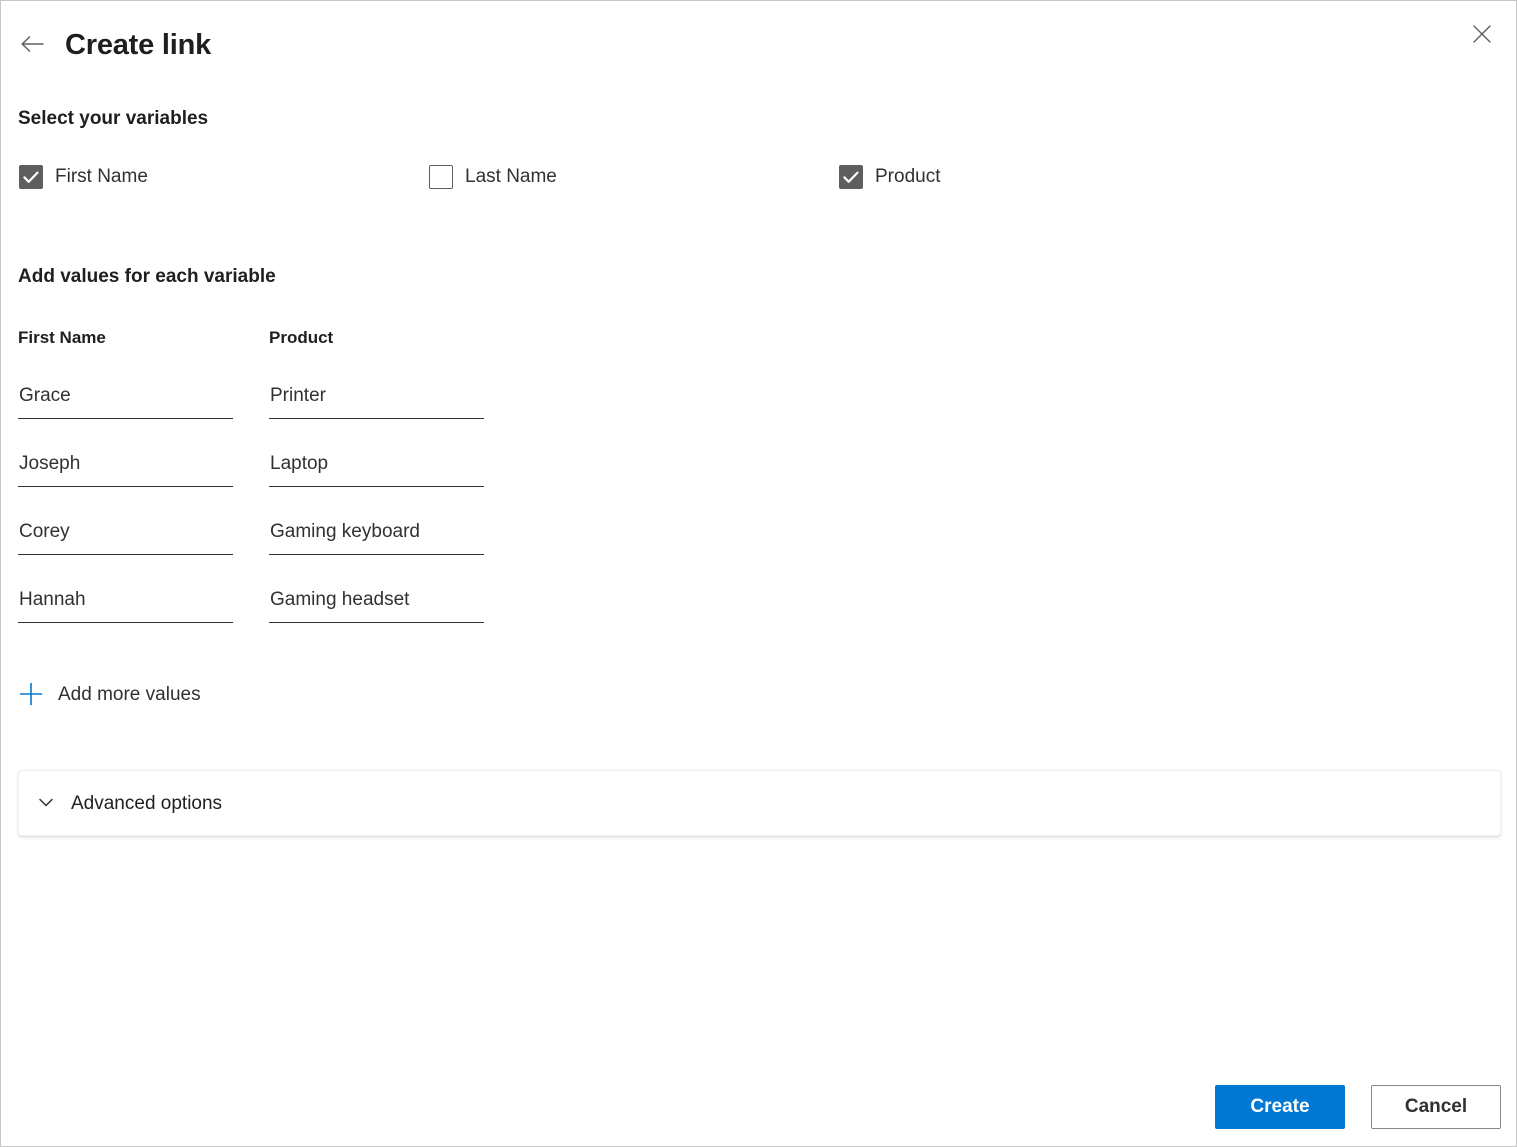 This screenshot has width=1517, height=1147. Describe the element at coordinates (1358, 1107) in the screenshot. I see `dialog-footer: Create Cancel` at that location.